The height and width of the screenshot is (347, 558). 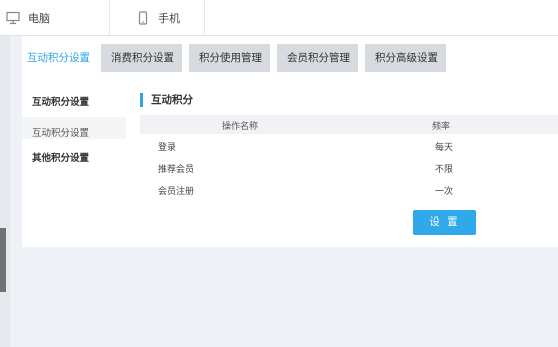 What do you see at coordinates (176, 170) in the screenshot?
I see `row-name: 推荐会员` at bounding box center [176, 170].